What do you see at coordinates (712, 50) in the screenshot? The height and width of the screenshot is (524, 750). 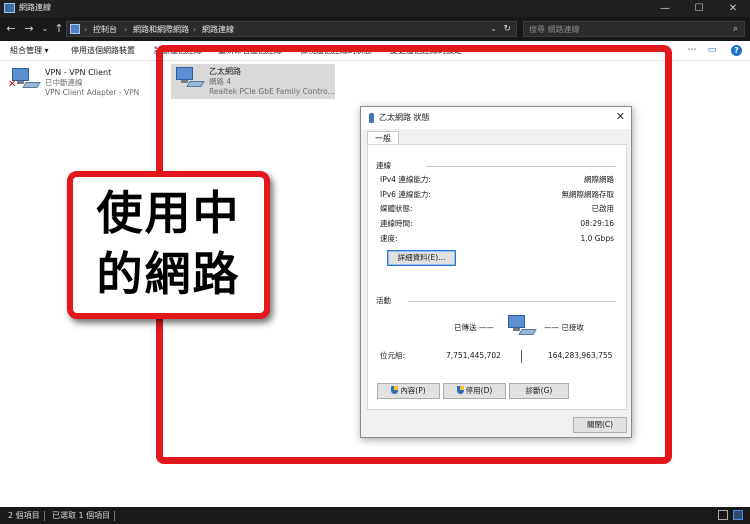 I see `preview-pane-icon: ▭` at bounding box center [712, 50].